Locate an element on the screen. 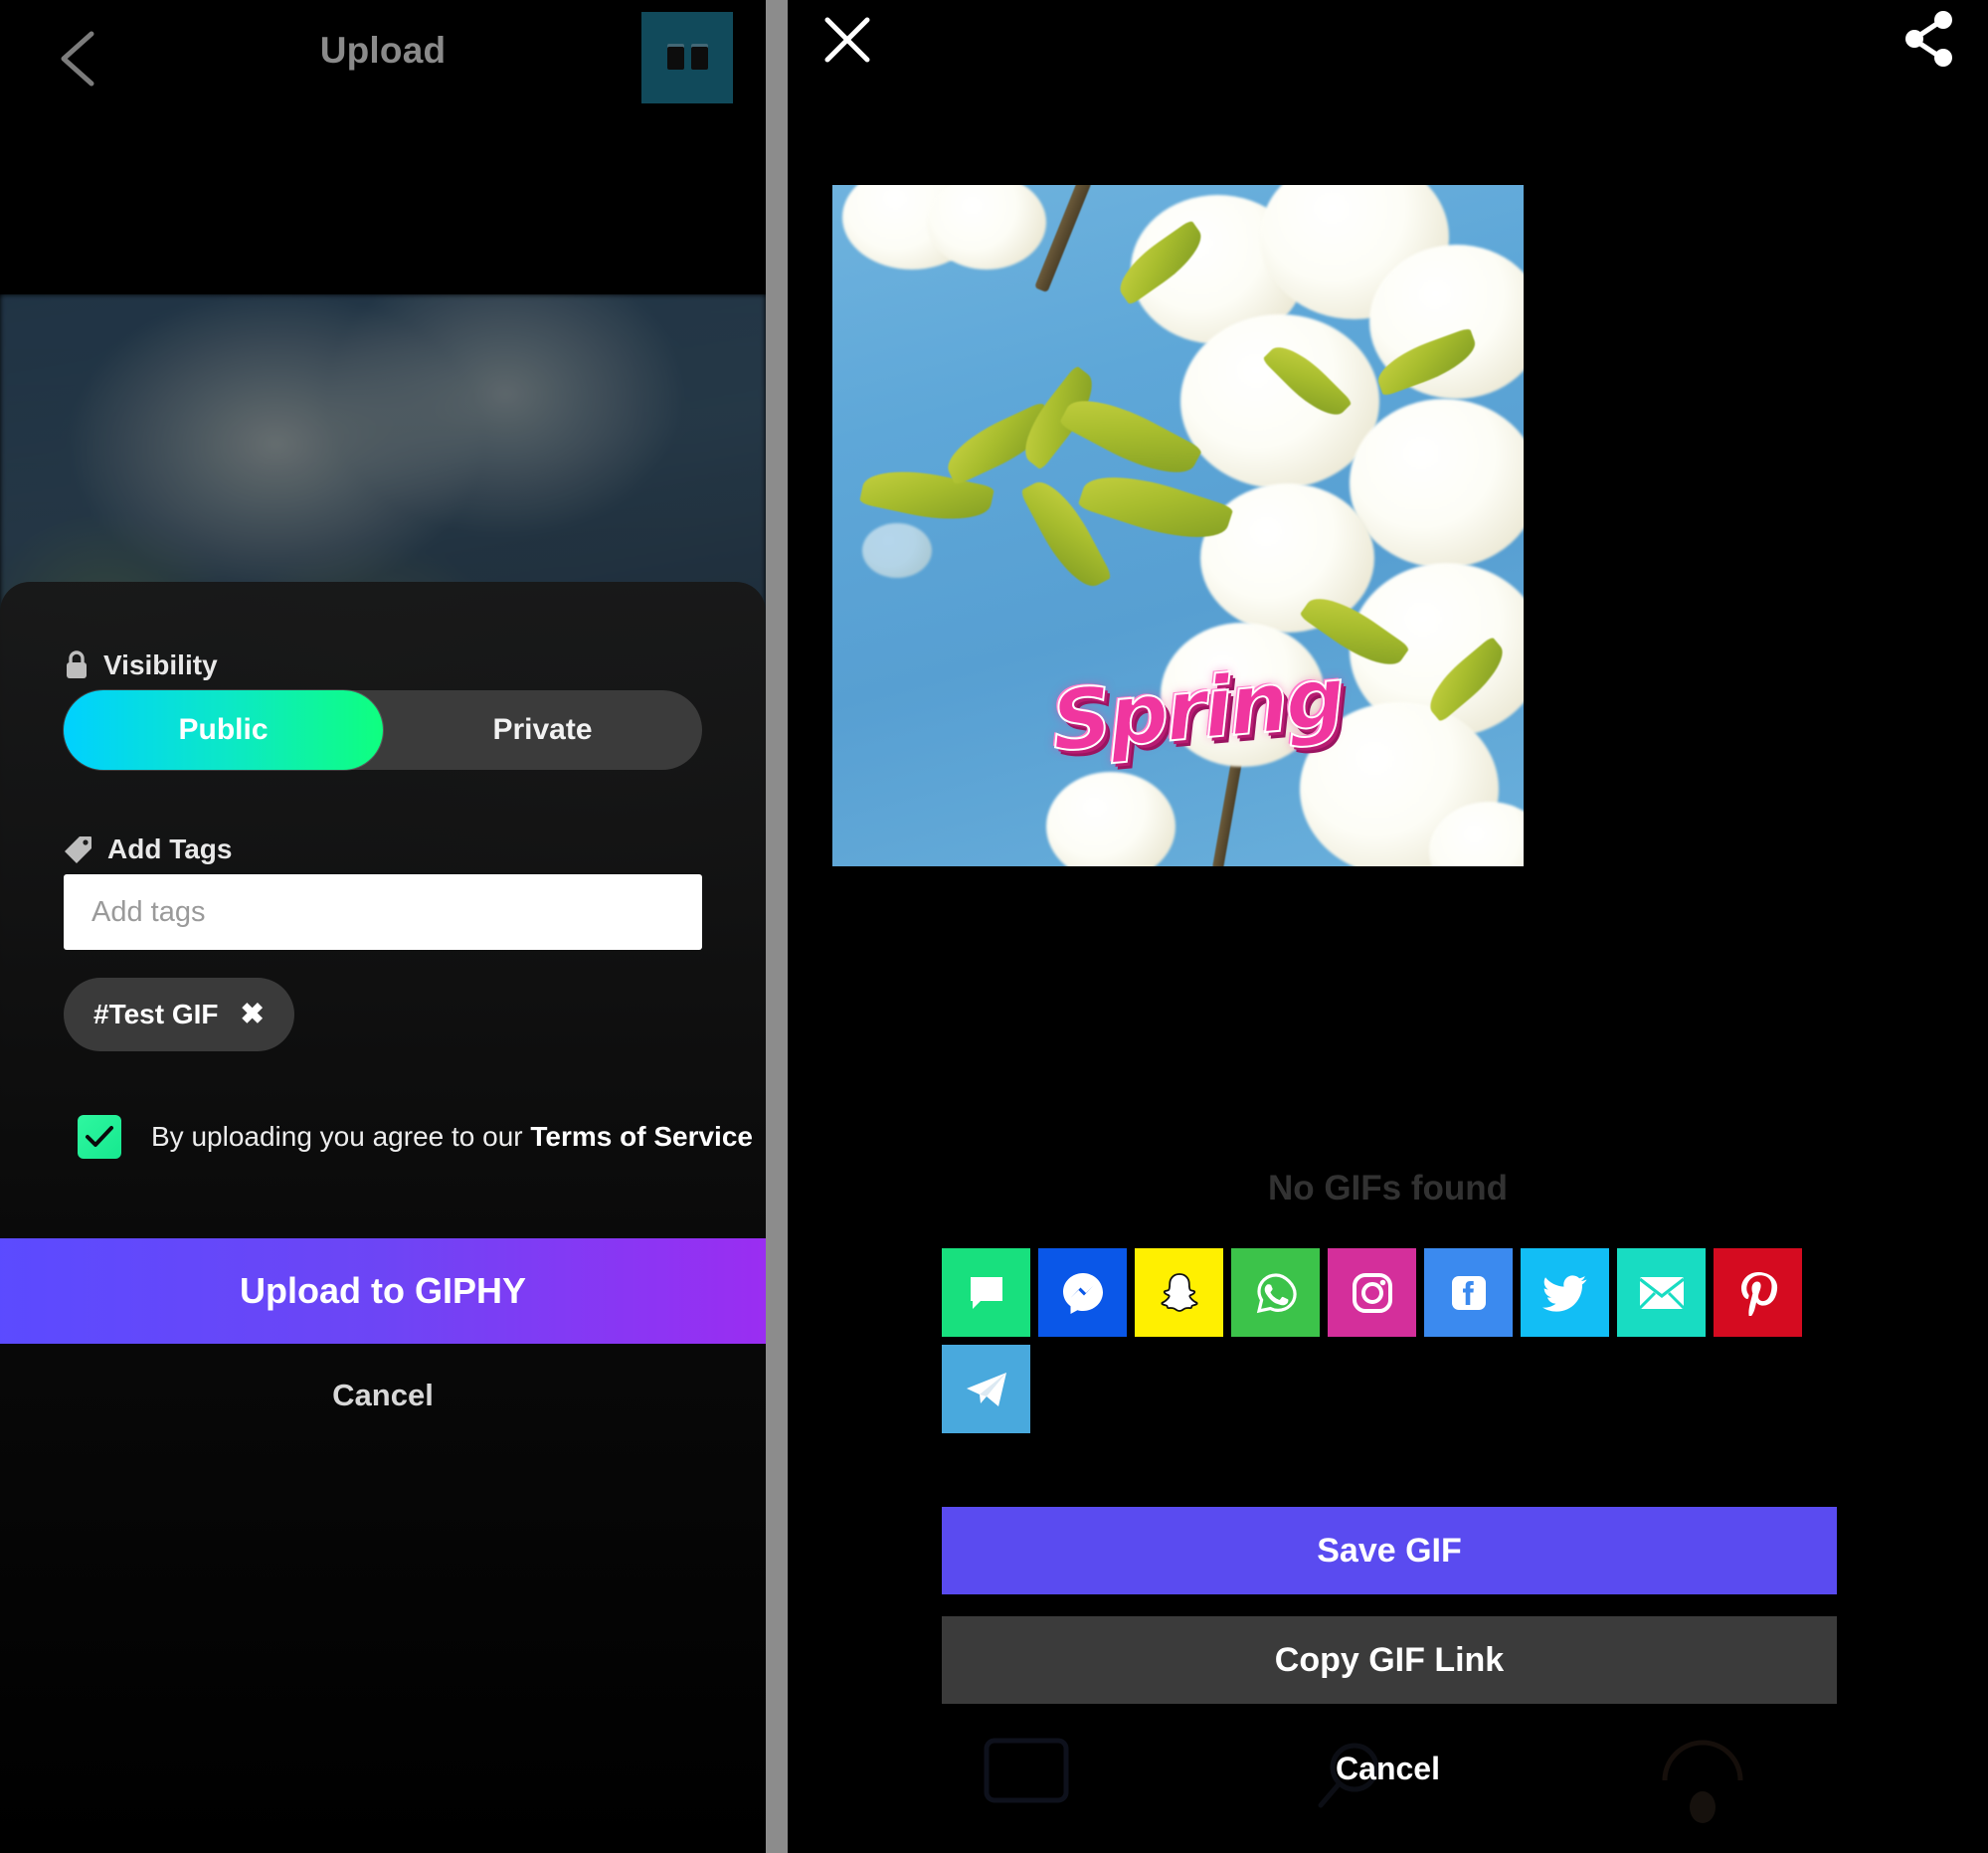 This screenshot has height=1853, width=1988. share-target-telegram is located at coordinates (986, 1389).